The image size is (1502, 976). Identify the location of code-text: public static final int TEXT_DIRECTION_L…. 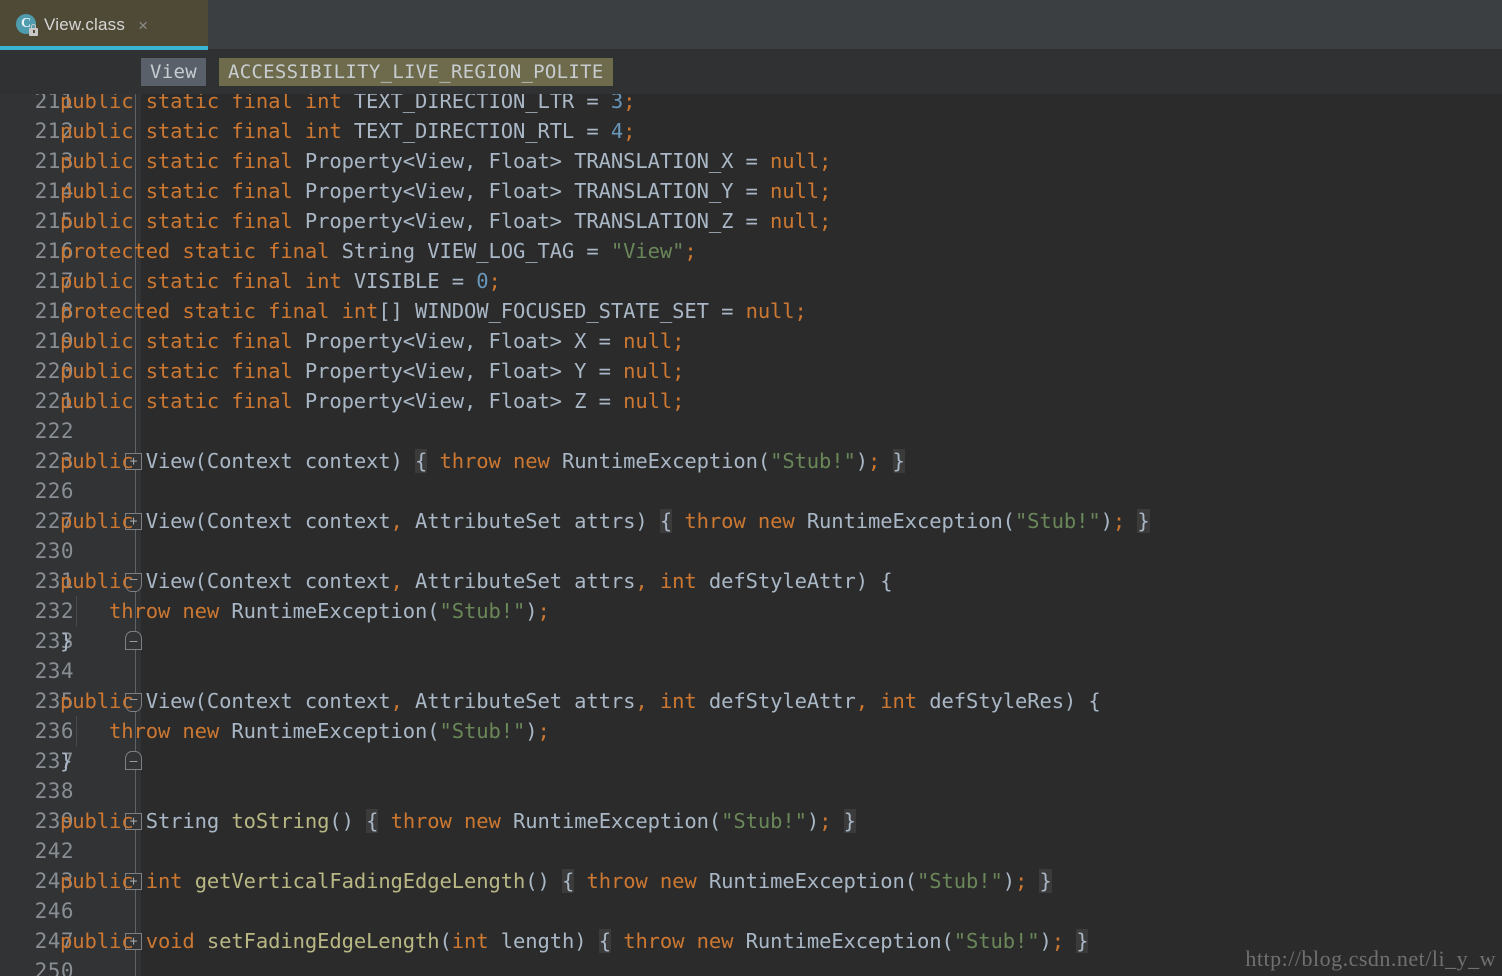
(348, 105).